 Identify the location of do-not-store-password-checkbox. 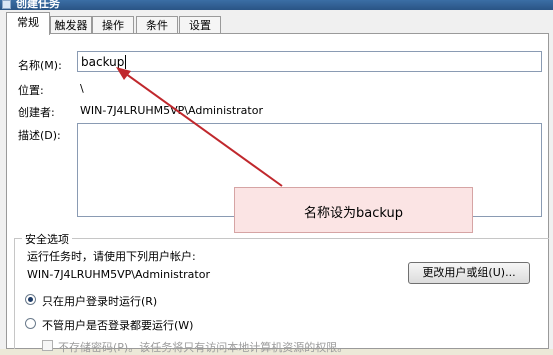
(47, 345).